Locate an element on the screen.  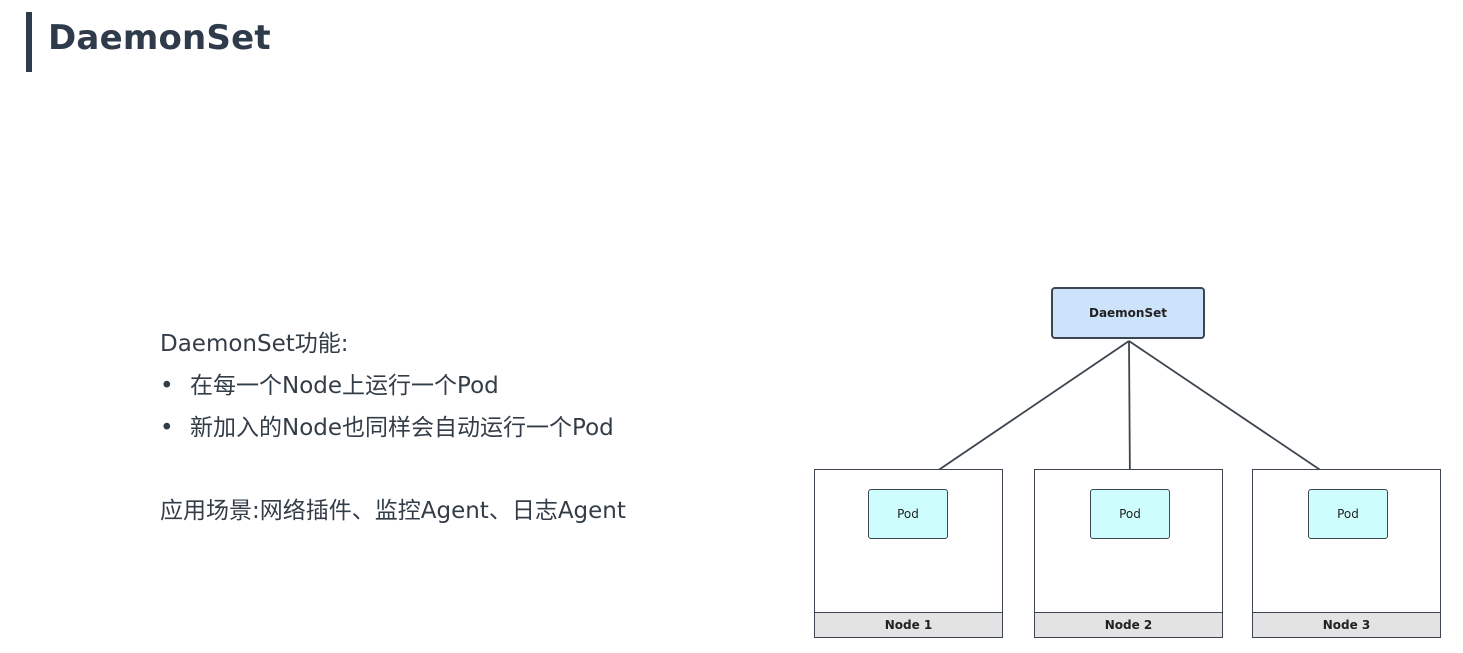
node-label: Node 2 is located at coordinates (1128, 624).